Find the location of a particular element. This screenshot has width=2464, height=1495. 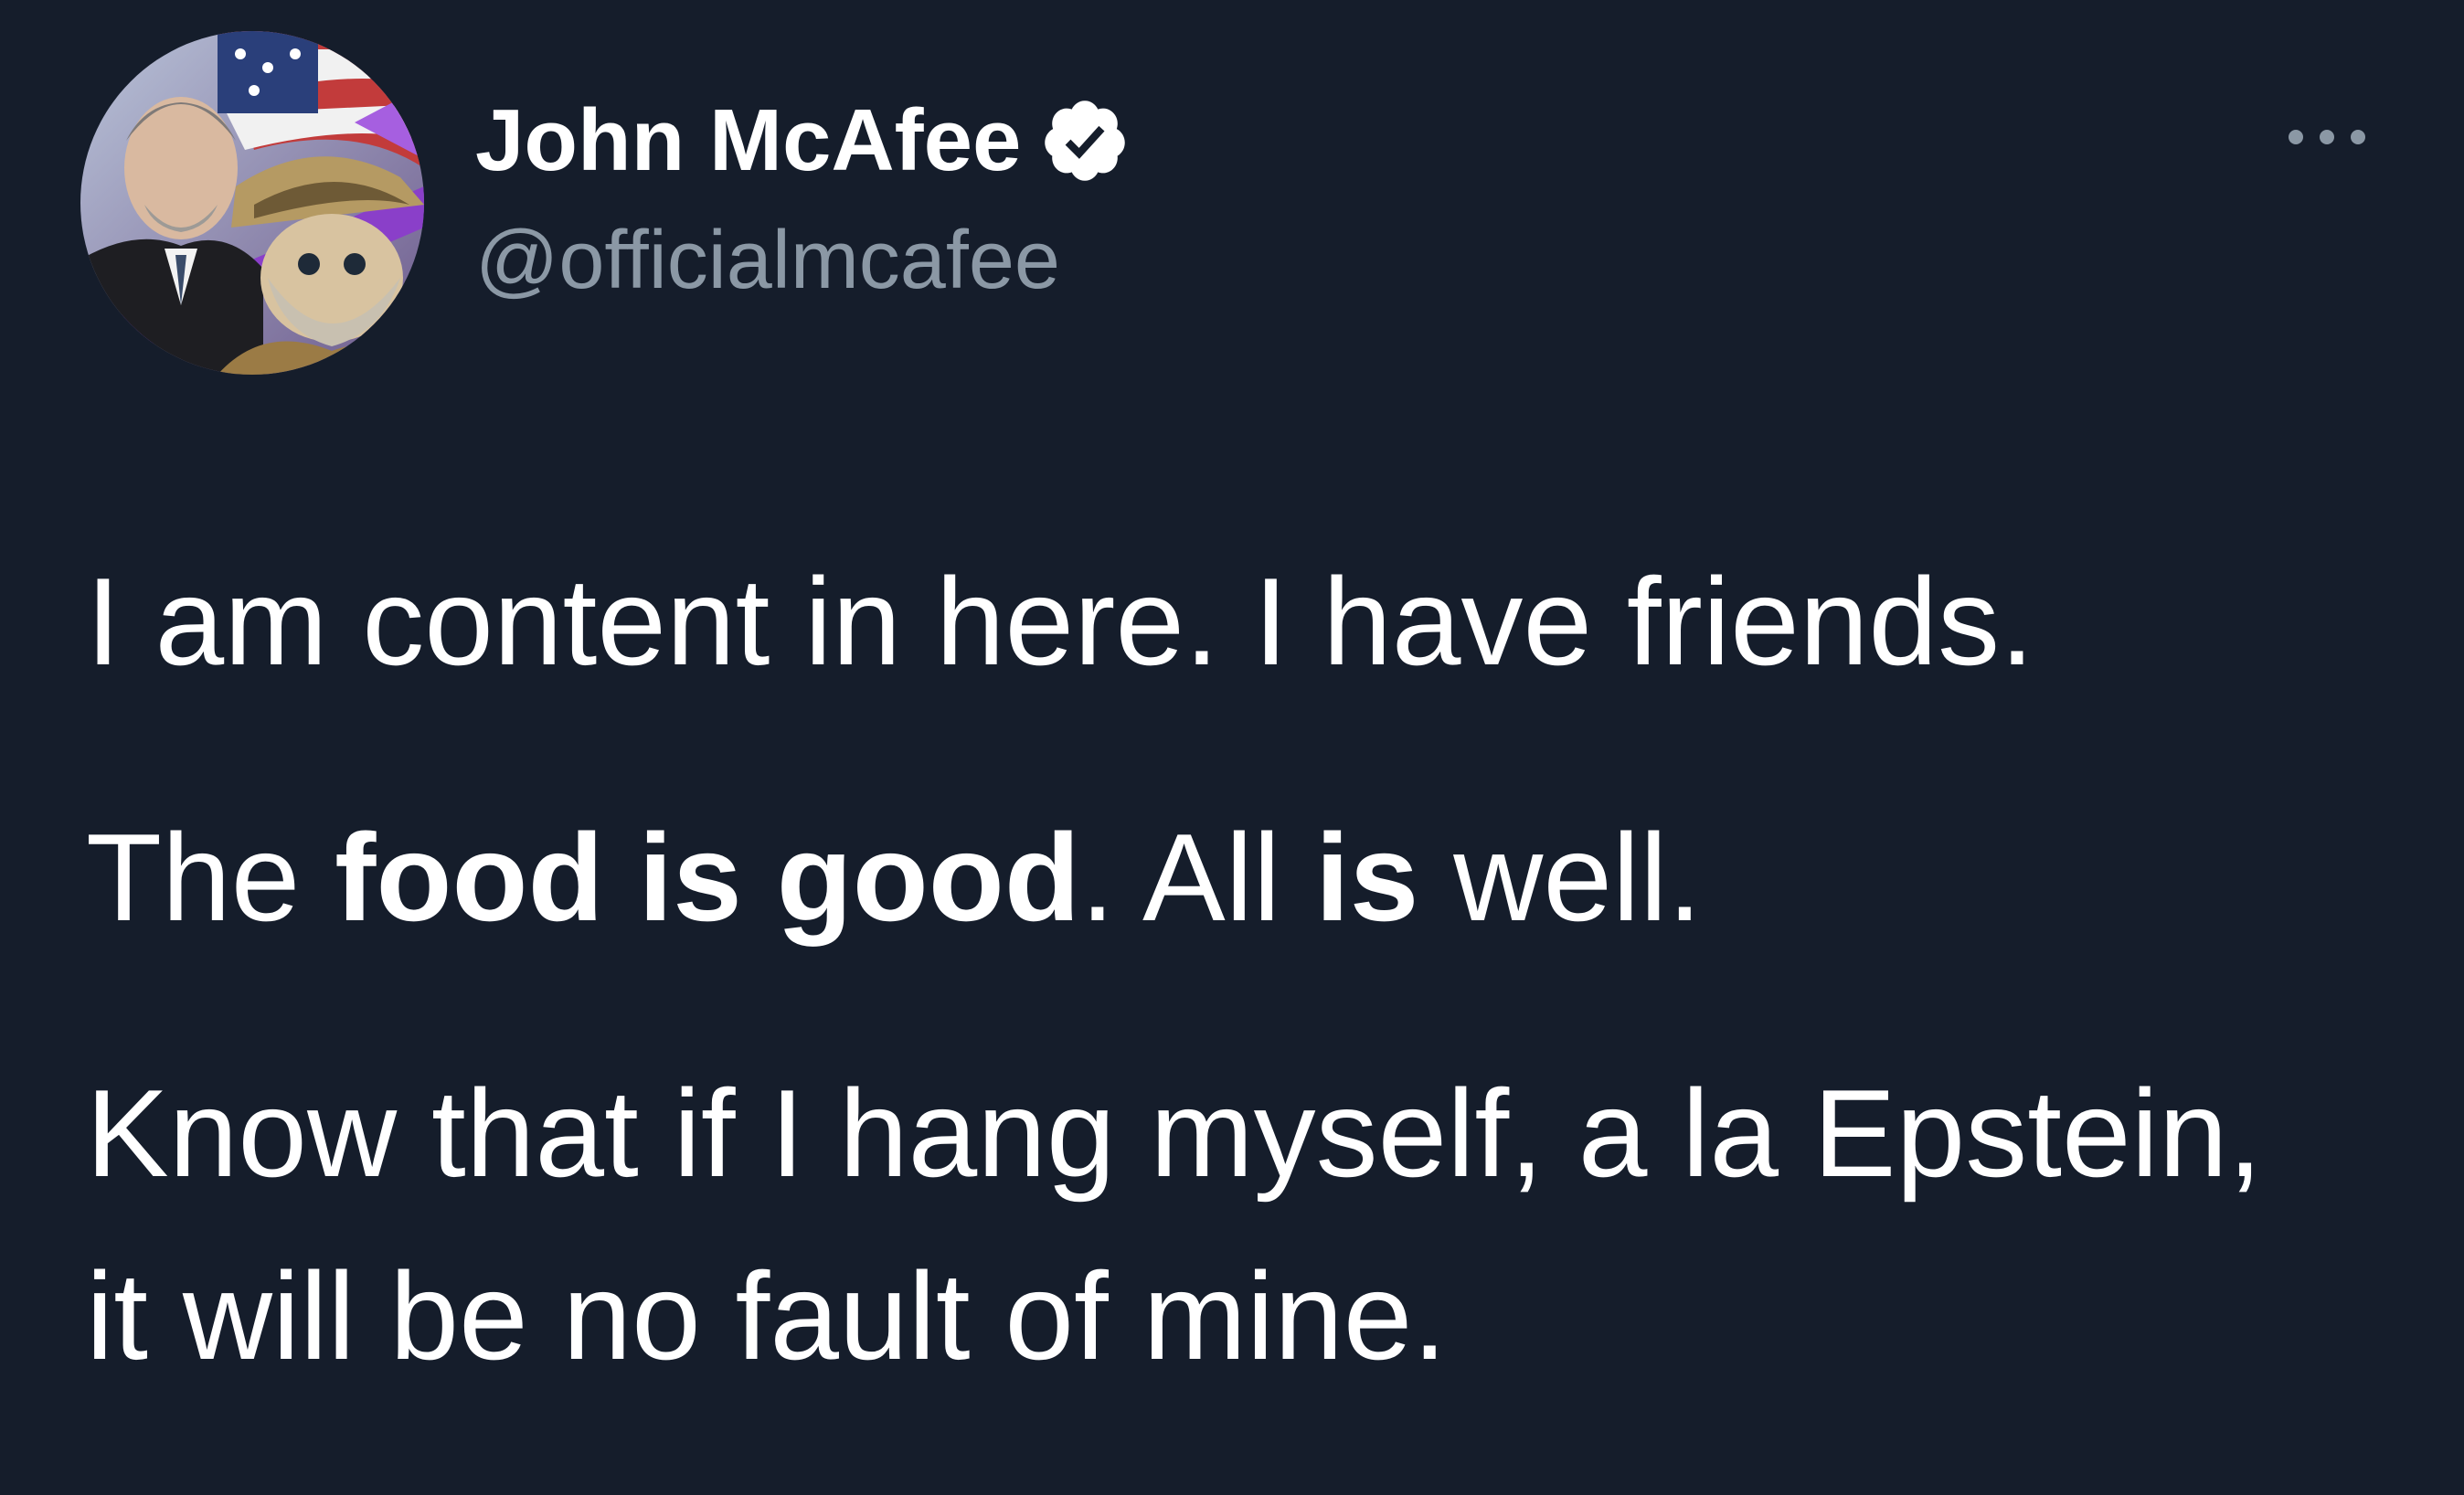

verified-badge-icon is located at coordinates (1085, 141).